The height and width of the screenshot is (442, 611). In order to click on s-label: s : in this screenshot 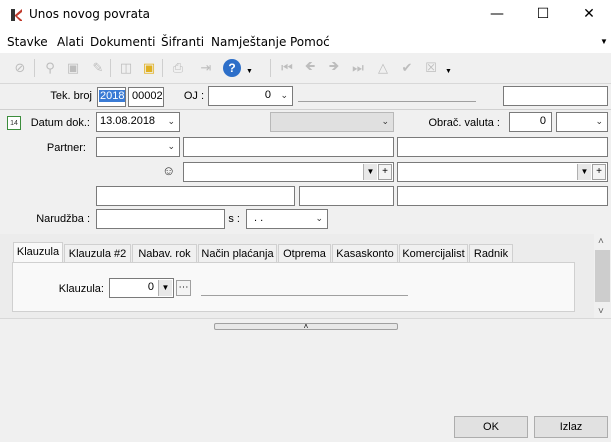, I will do `click(234, 219)`.